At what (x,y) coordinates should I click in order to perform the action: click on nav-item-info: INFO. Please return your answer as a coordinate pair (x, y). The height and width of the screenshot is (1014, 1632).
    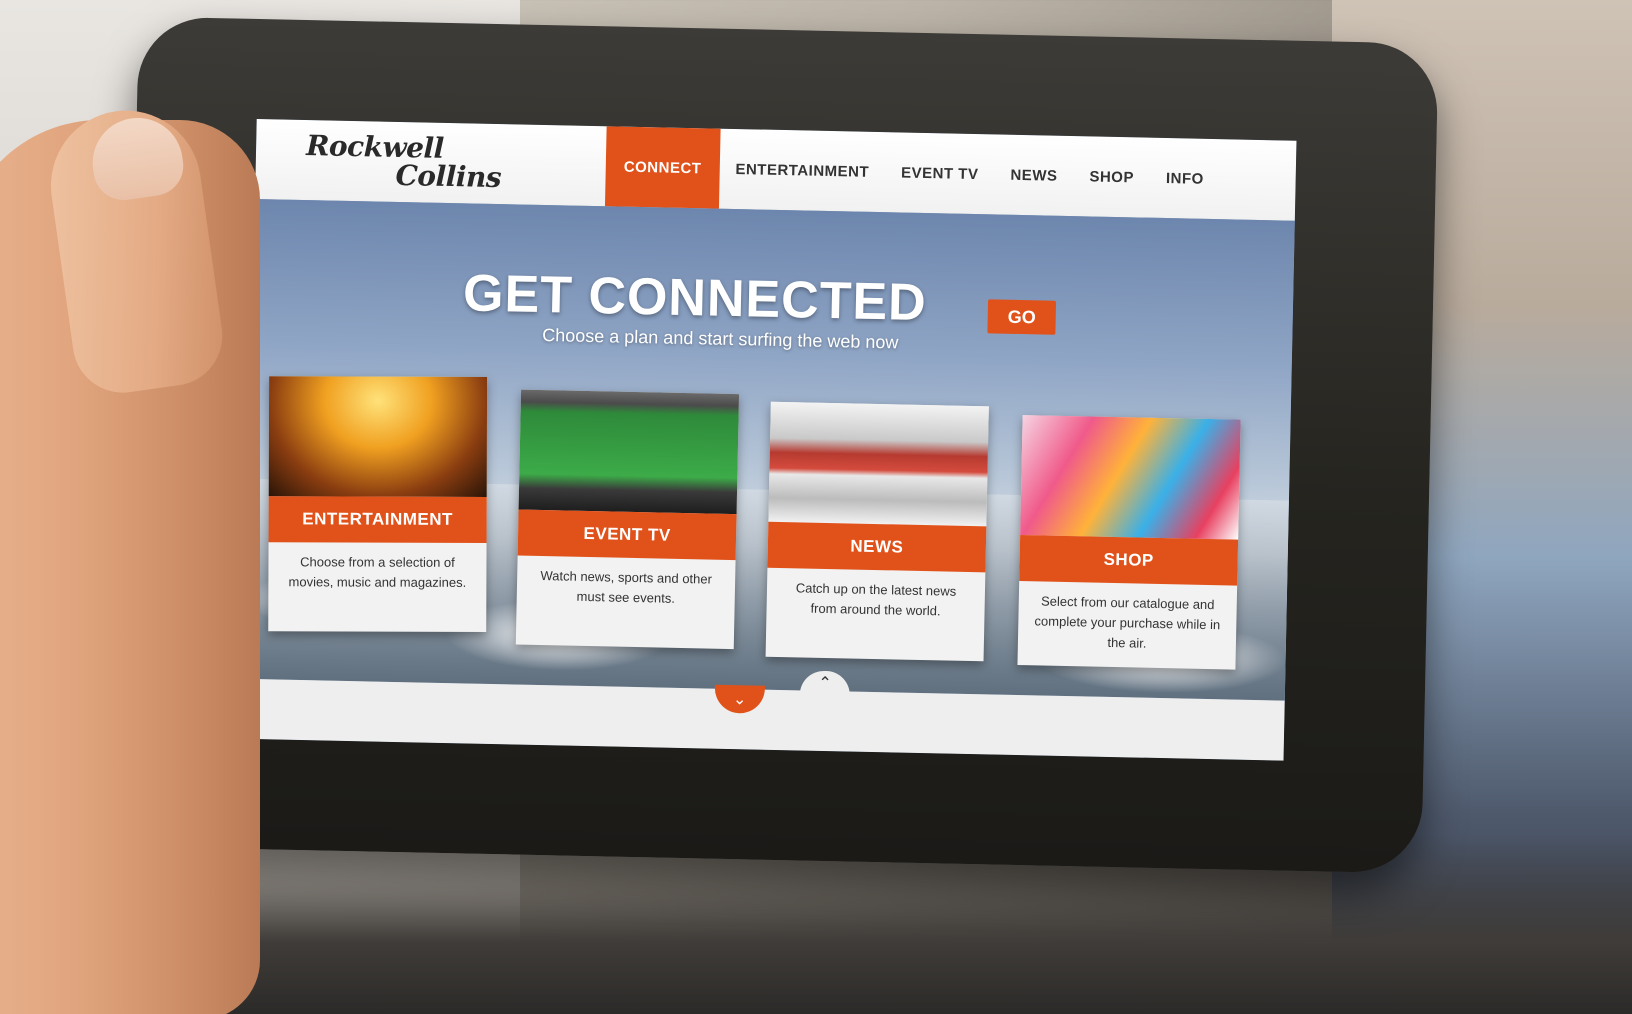
    Looking at the image, I should click on (1185, 178).